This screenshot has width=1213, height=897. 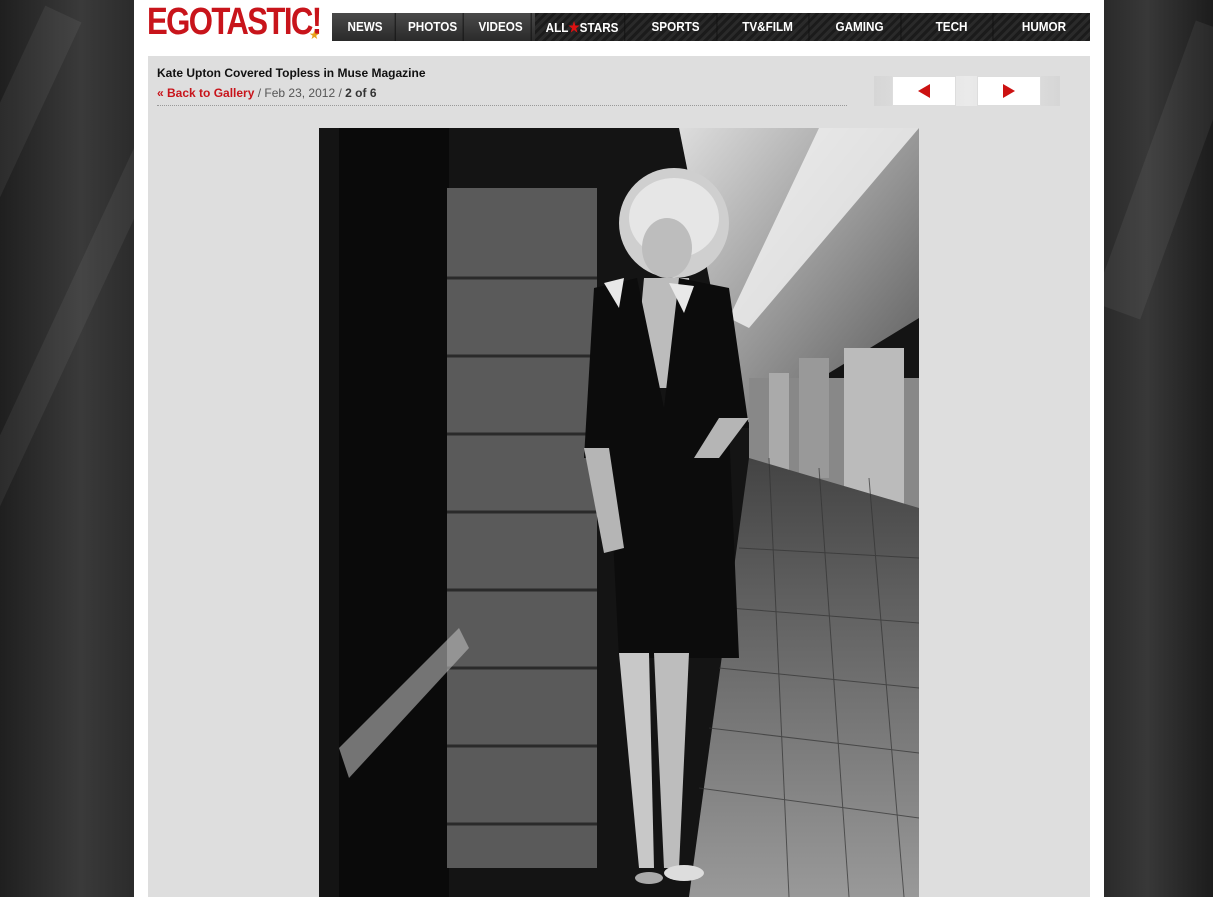 I want to click on next-photo-button, so click(x=1009, y=91).